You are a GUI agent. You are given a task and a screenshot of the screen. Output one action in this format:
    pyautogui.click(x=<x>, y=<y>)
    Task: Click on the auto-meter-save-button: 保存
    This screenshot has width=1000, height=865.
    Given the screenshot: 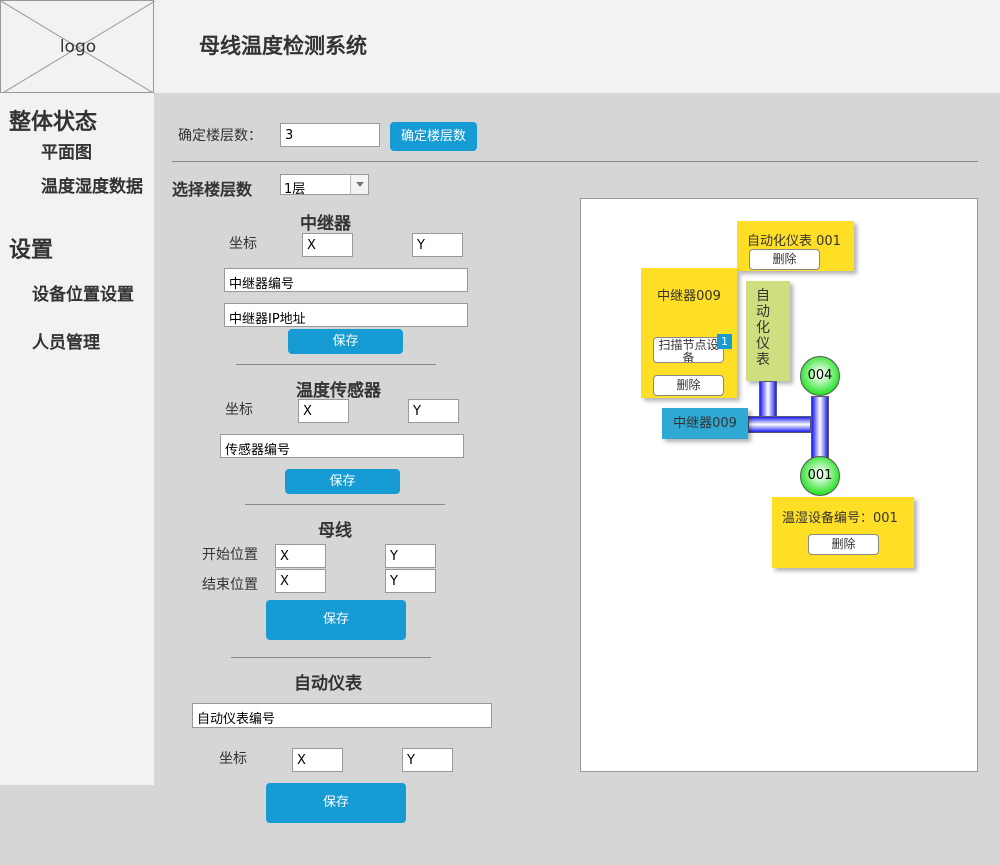 What is the action you would take?
    pyautogui.click(x=336, y=803)
    